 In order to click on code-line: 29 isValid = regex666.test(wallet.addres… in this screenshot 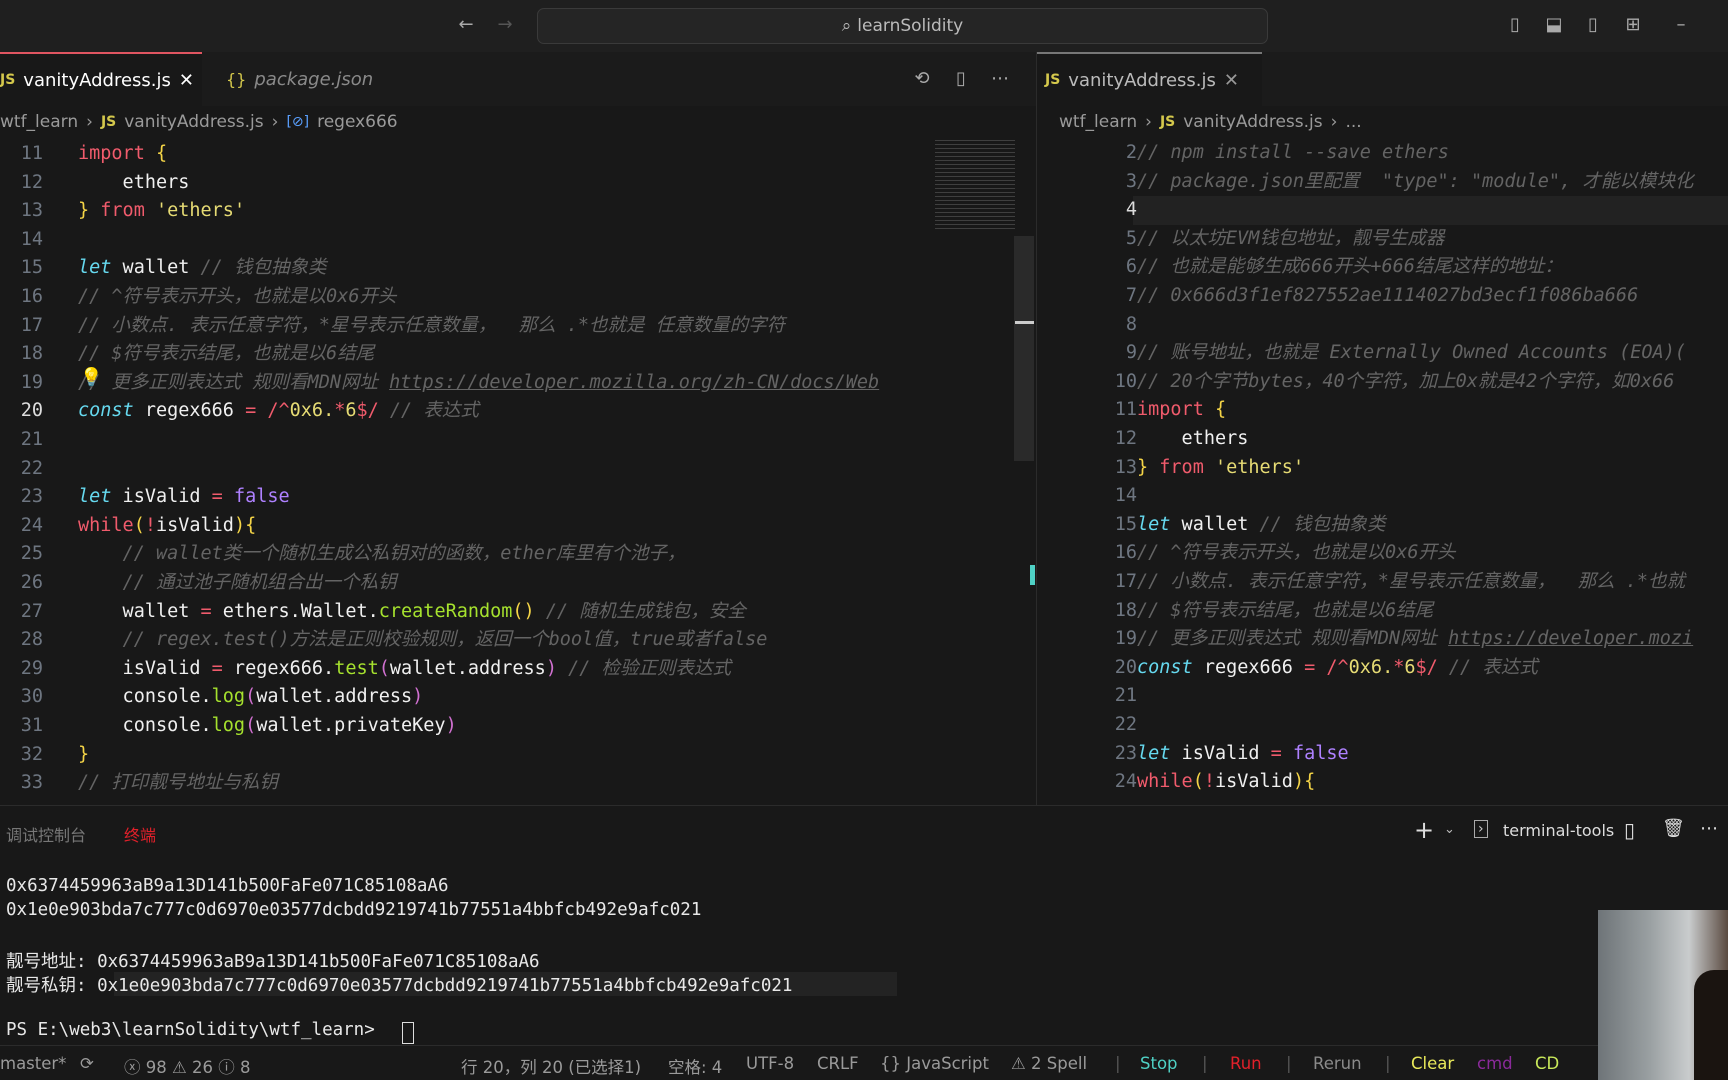, I will do `click(465, 669)`.